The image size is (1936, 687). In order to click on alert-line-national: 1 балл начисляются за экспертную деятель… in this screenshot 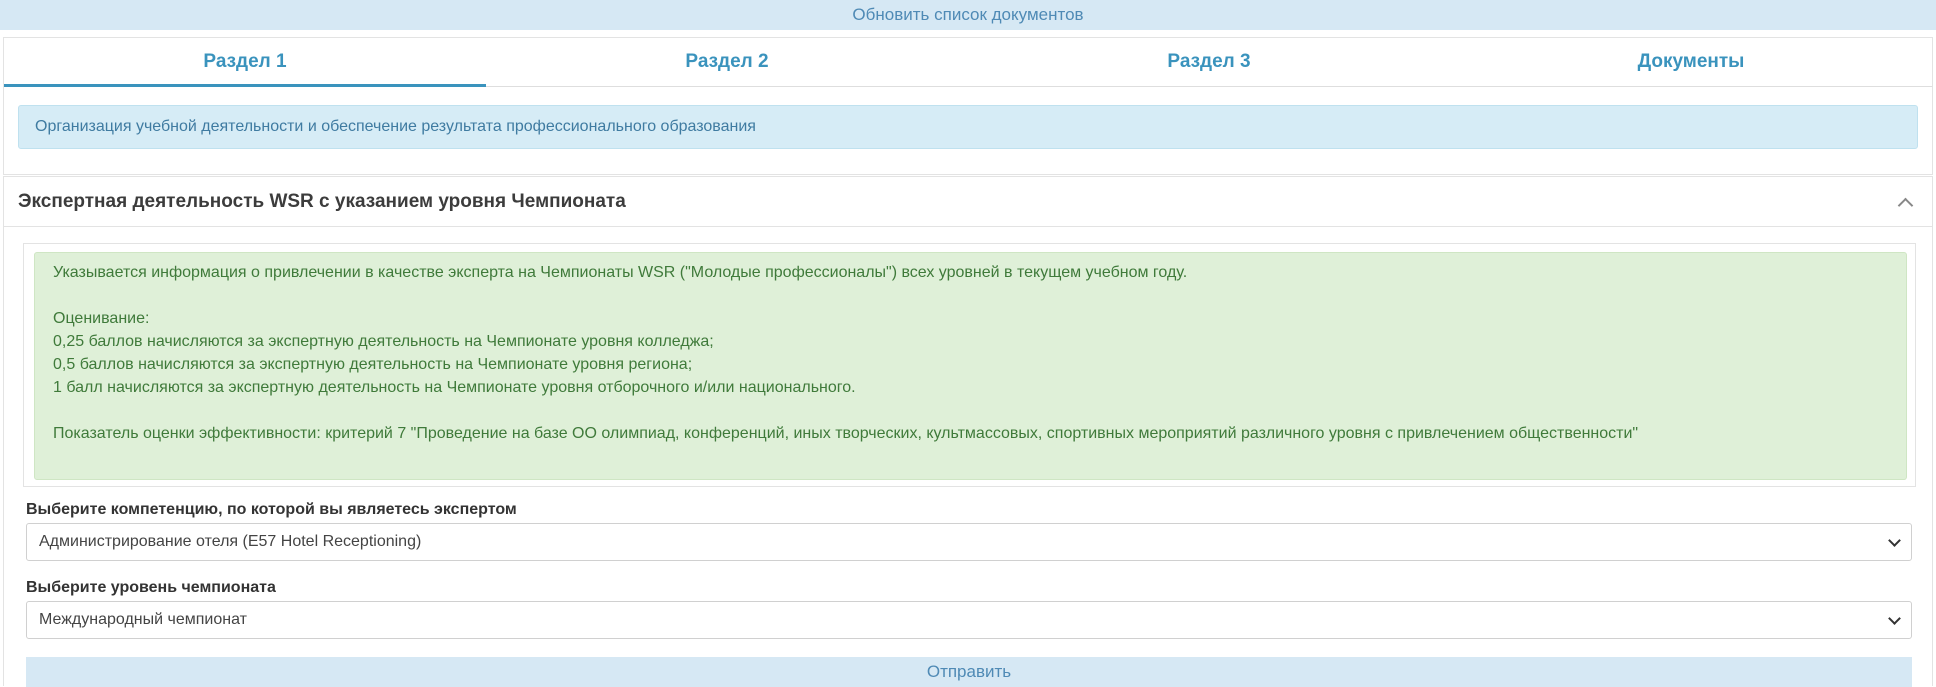, I will do `click(454, 387)`.